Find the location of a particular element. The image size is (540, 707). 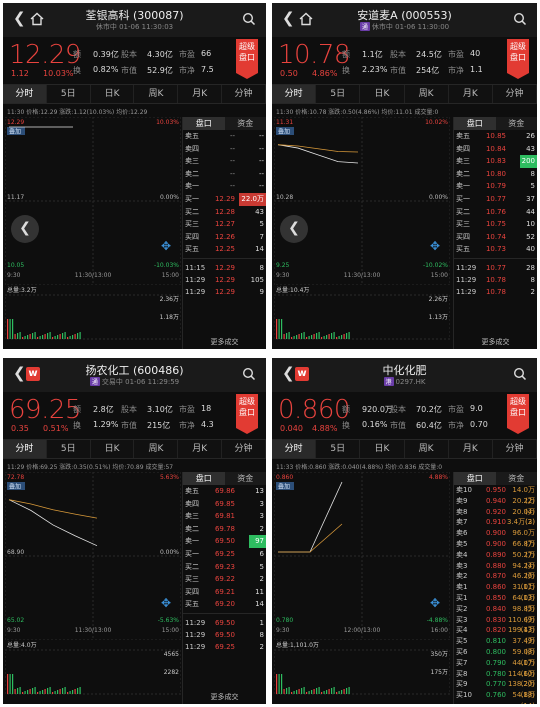

x-label-close: 15:00 is located at coordinates (170, 275).